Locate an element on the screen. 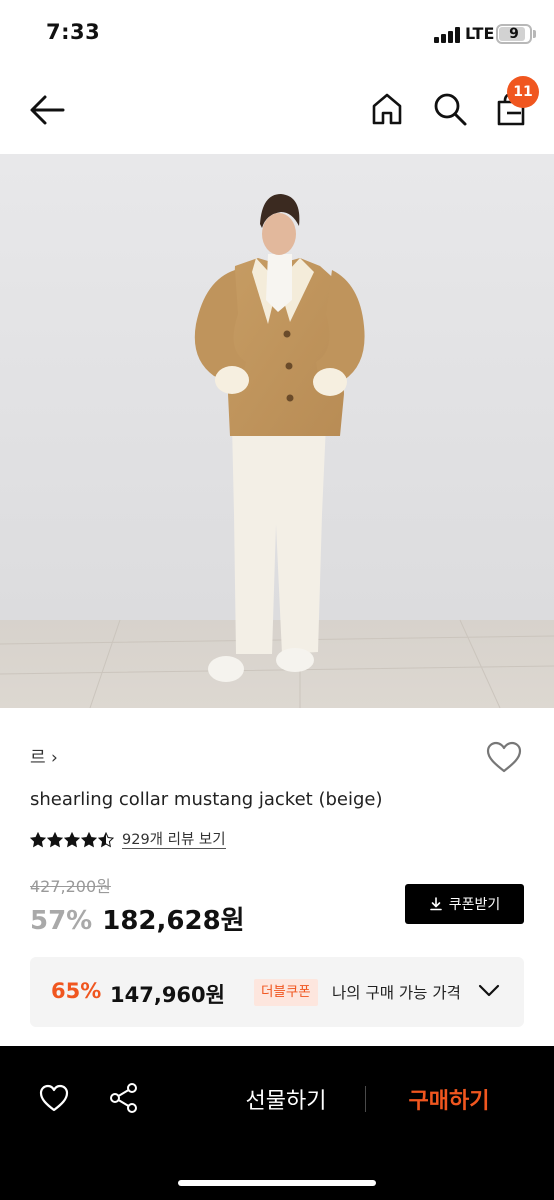 This screenshot has width=554, height=1200. battery-level: 9 is located at coordinates (514, 34).